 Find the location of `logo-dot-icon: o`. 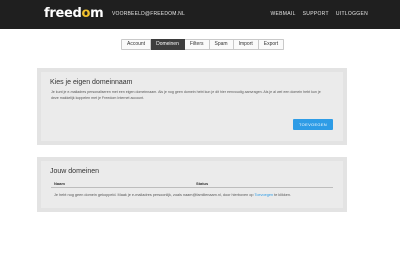

logo-dot-icon: o is located at coordinates (86, 13).